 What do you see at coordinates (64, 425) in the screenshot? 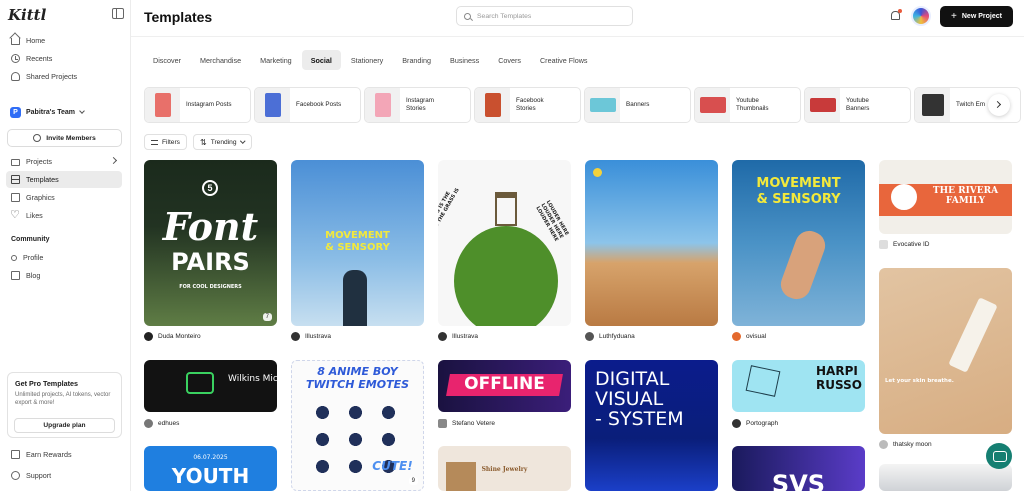
I see `upgrade-plan-button: Upgrade plan` at bounding box center [64, 425].